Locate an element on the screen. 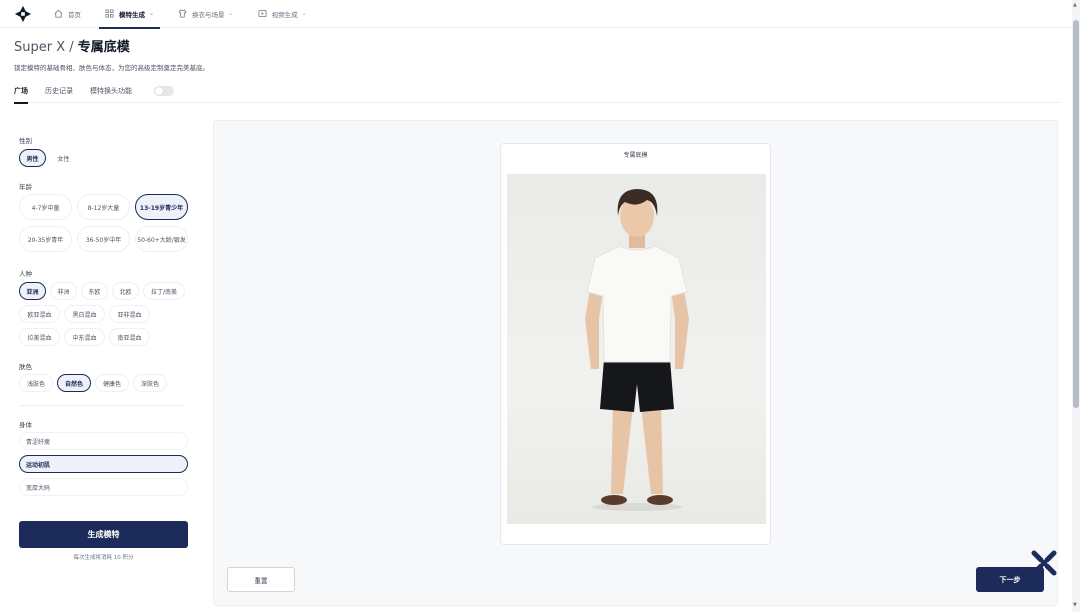 The height and width of the screenshot is (612, 1080). nav-item-model-generation: 模特生成 ⌄ is located at coordinates (130, 14).